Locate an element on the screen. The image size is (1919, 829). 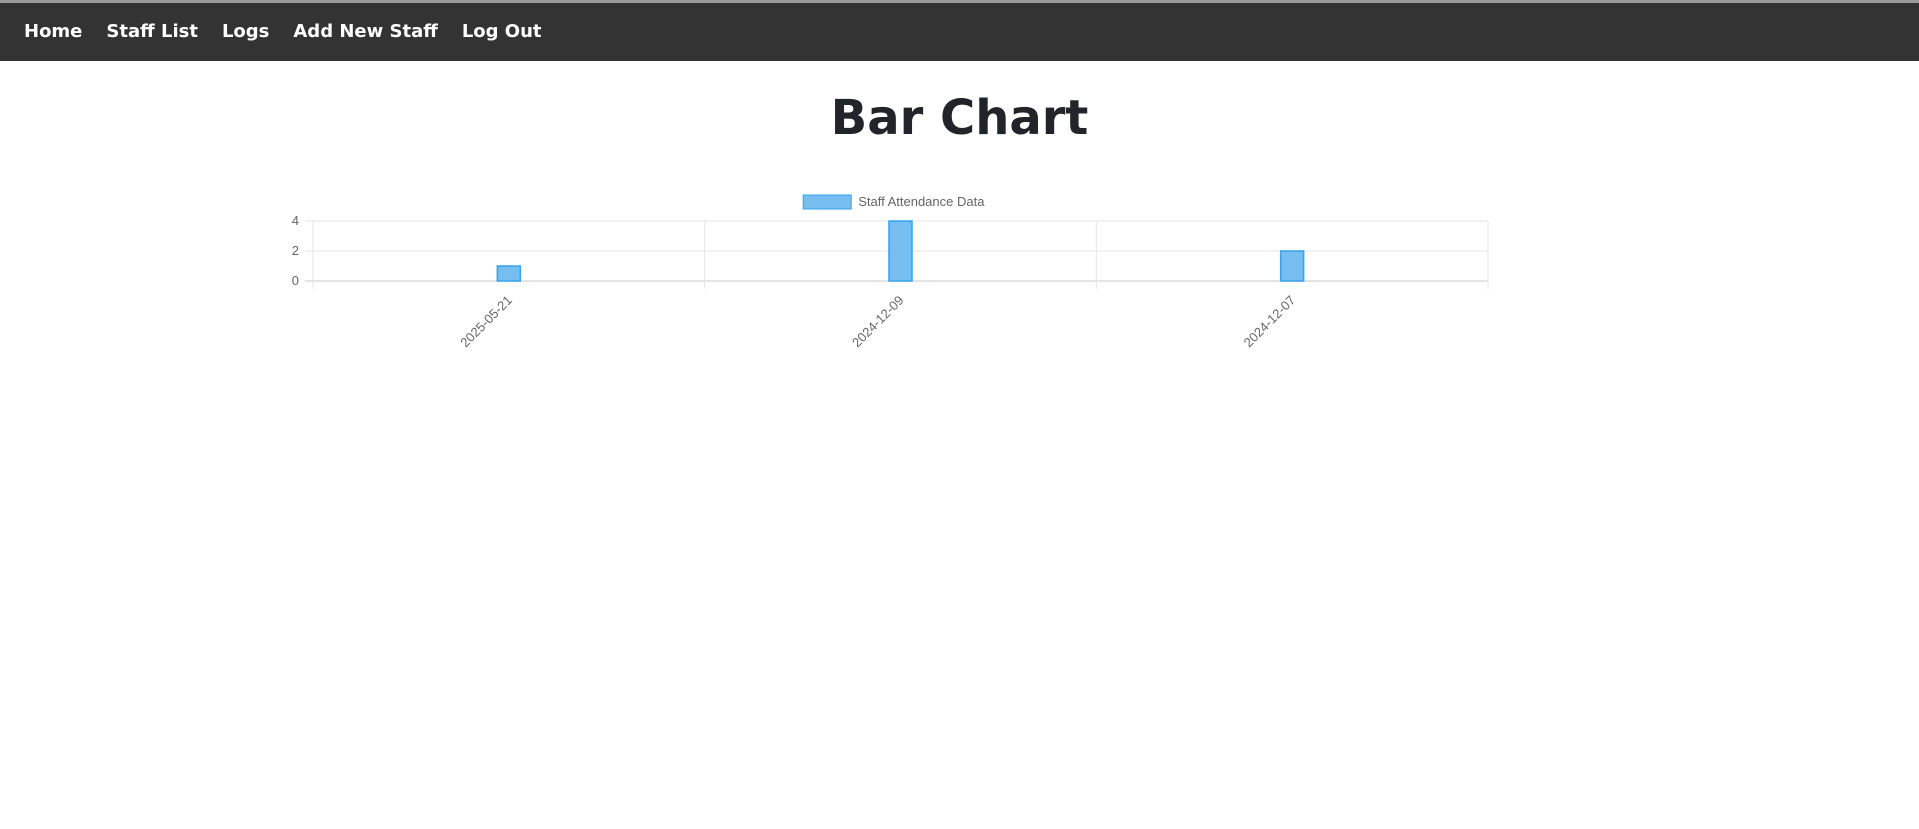
nav-home-link: Home is located at coordinates (53, 32).